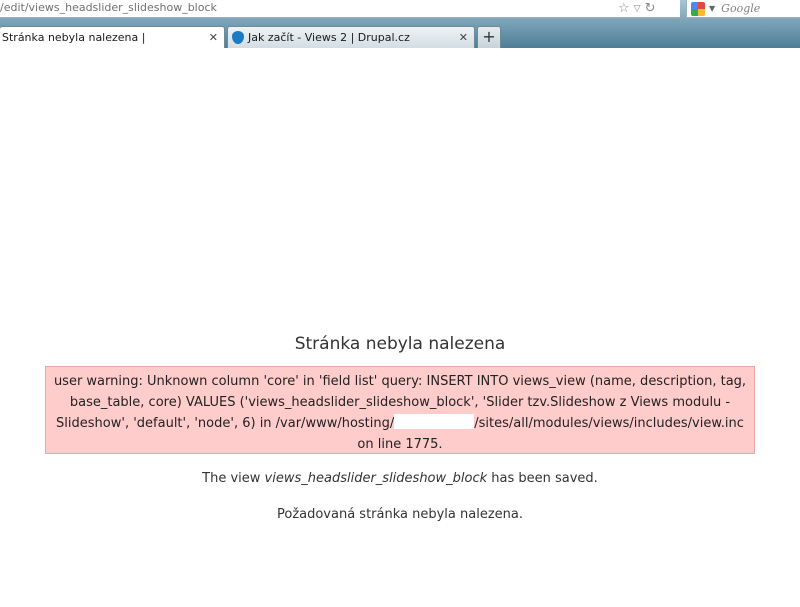 Image resolution: width=800 pixels, height=607 pixels. Describe the element at coordinates (400, 344) in the screenshot. I see `page-title: Stránka nebyla nalezena` at that location.